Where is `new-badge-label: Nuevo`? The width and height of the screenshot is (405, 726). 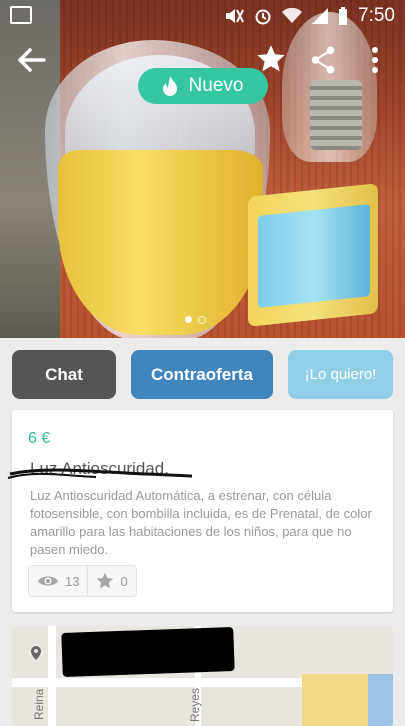 new-badge-label: Nuevo is located at coordinates (216, 85).